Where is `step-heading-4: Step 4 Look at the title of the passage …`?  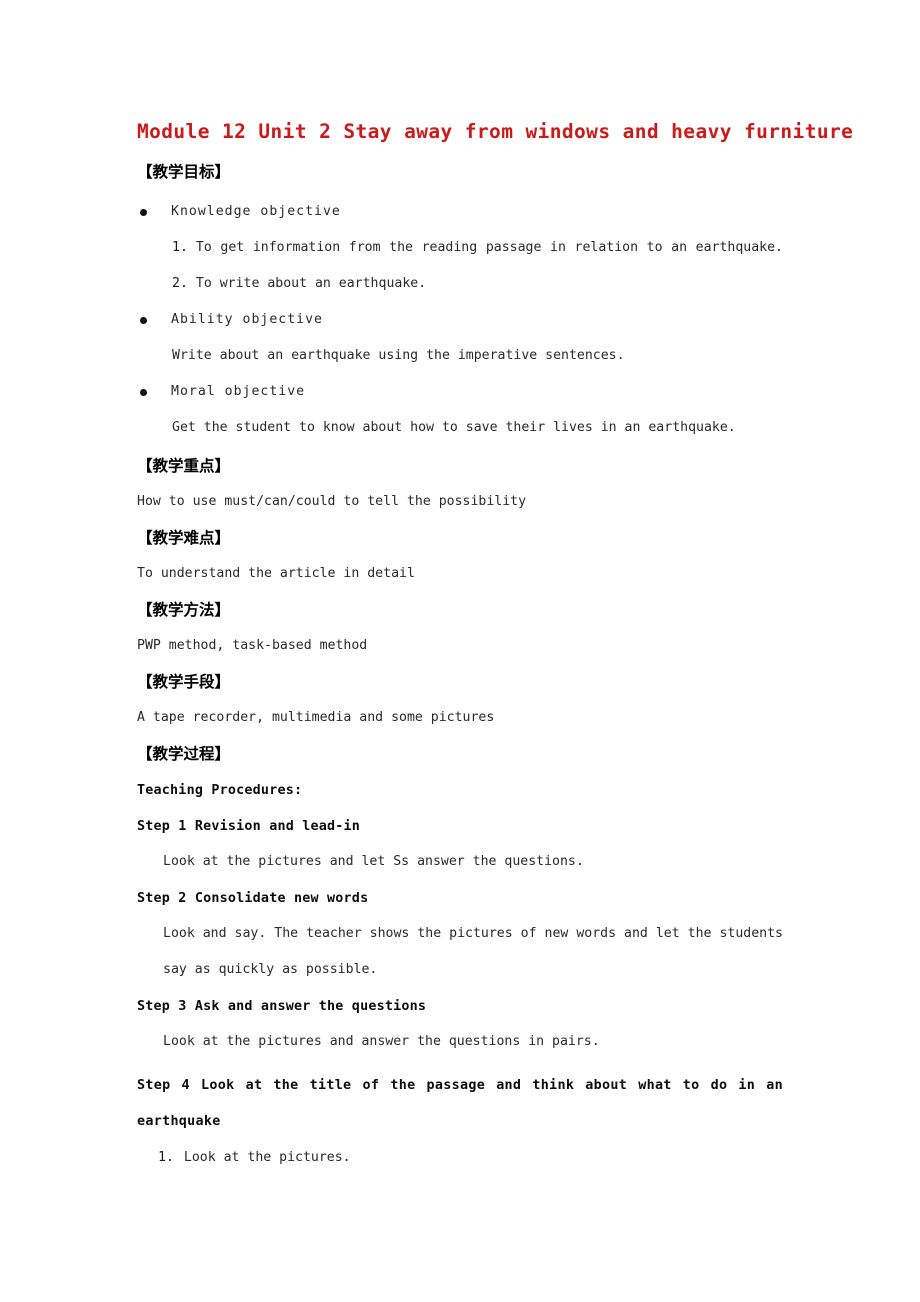
step-heading-4: Step 4 Look at the title of the passage … is located at coordinates (460, 1103).